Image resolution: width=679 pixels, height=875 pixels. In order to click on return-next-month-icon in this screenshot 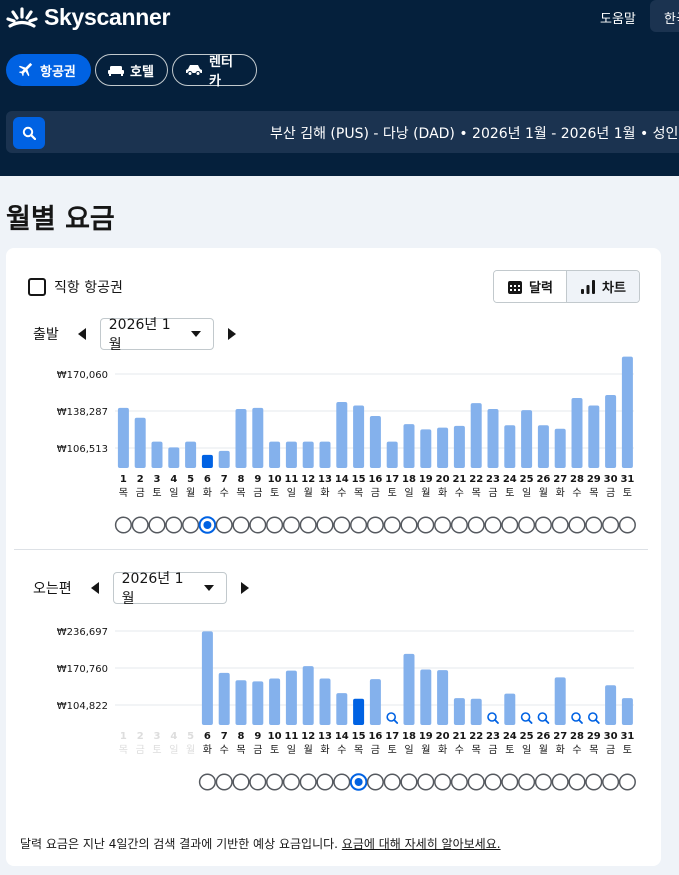, I will do `click(244, 588)`.